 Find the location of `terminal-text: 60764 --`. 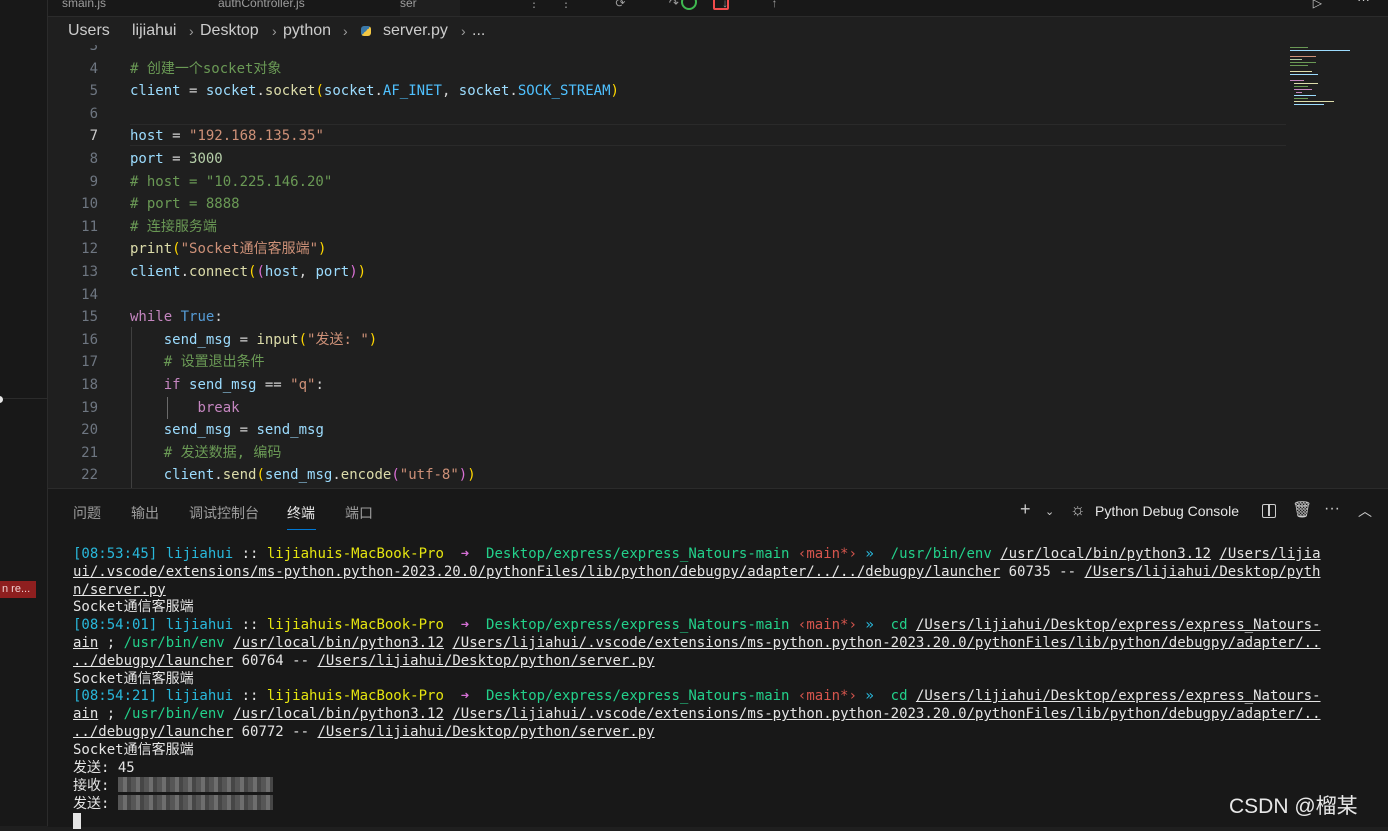

terminal-text: 60764 -- is located at coordinates (275, 660).